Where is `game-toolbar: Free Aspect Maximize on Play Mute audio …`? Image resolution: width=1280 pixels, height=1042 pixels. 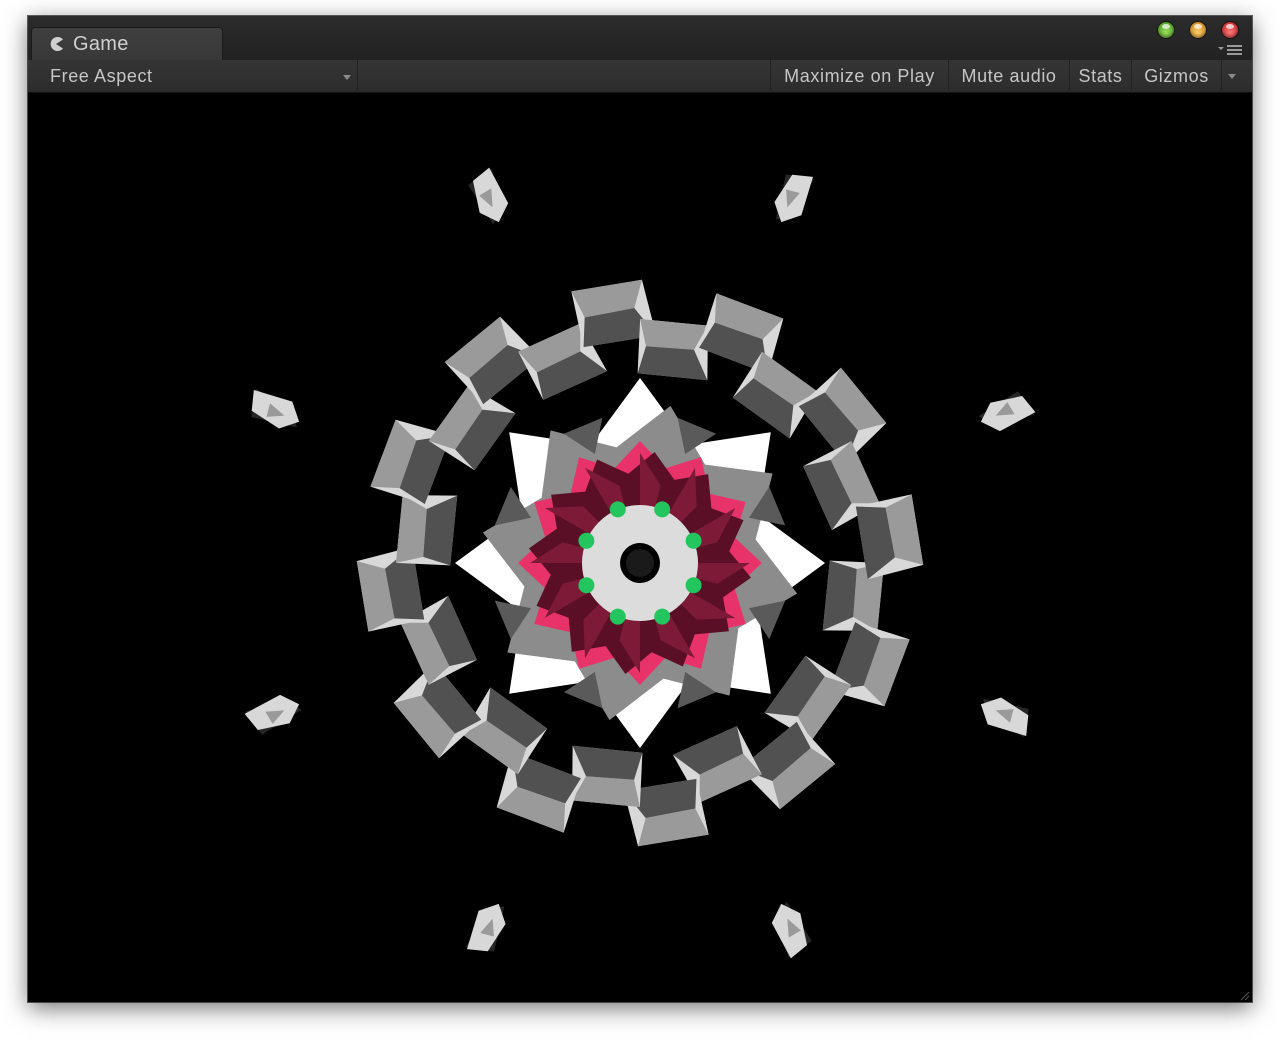 game-toolbar: Free Aspect Maximize on Play Mute audio … is located at coordinates (640, 76).